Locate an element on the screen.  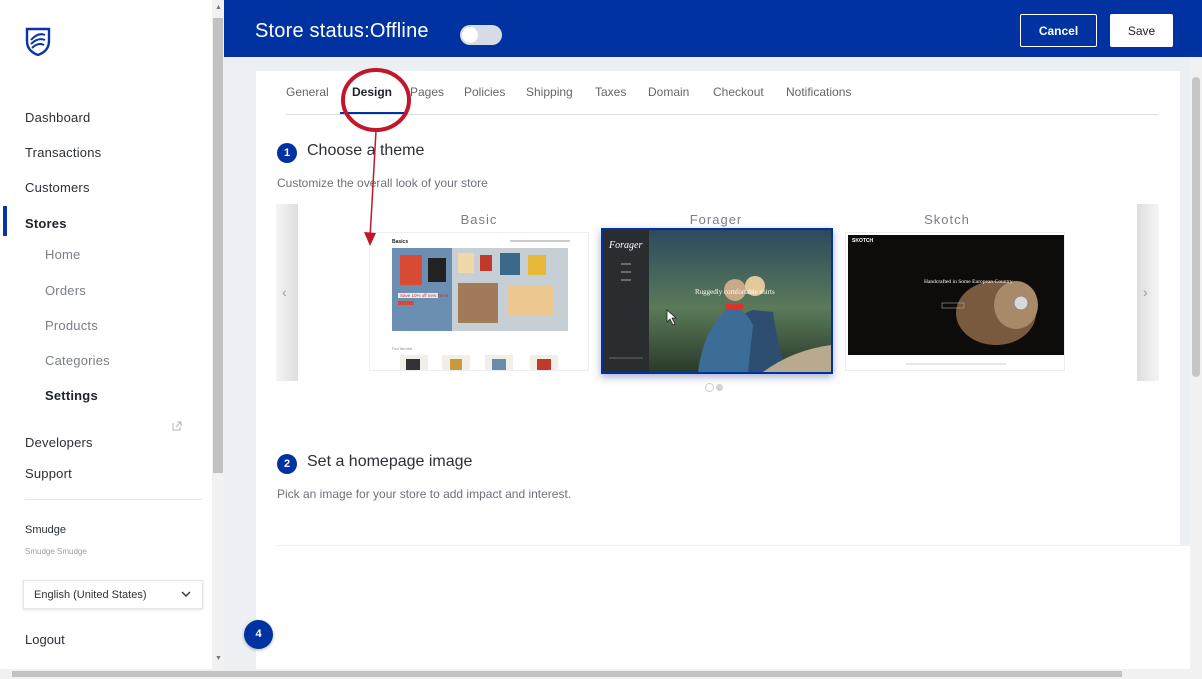
tab-design: Design is located at coordinates (372, 92).